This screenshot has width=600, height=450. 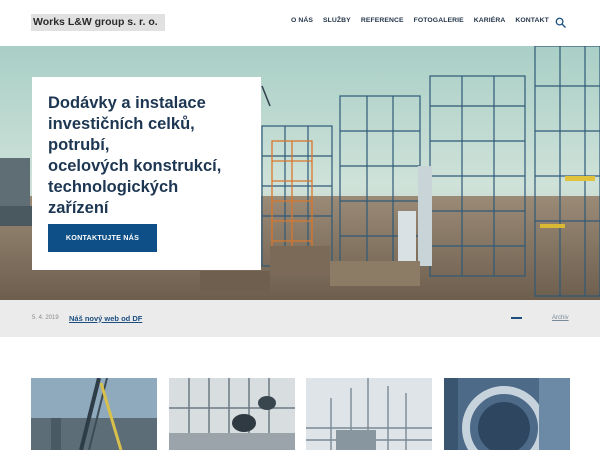 I want to click on nav-item-fotogalerie: FOTOGALERIE, so click(x=439, y=20).